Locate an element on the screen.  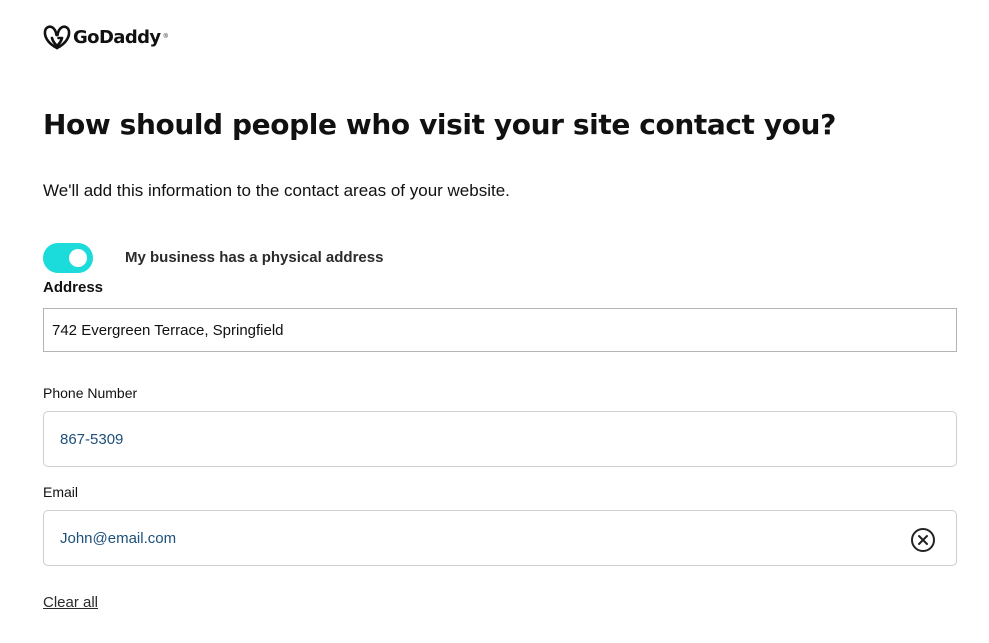
toggle-knob is located at coordinates (78, 258).